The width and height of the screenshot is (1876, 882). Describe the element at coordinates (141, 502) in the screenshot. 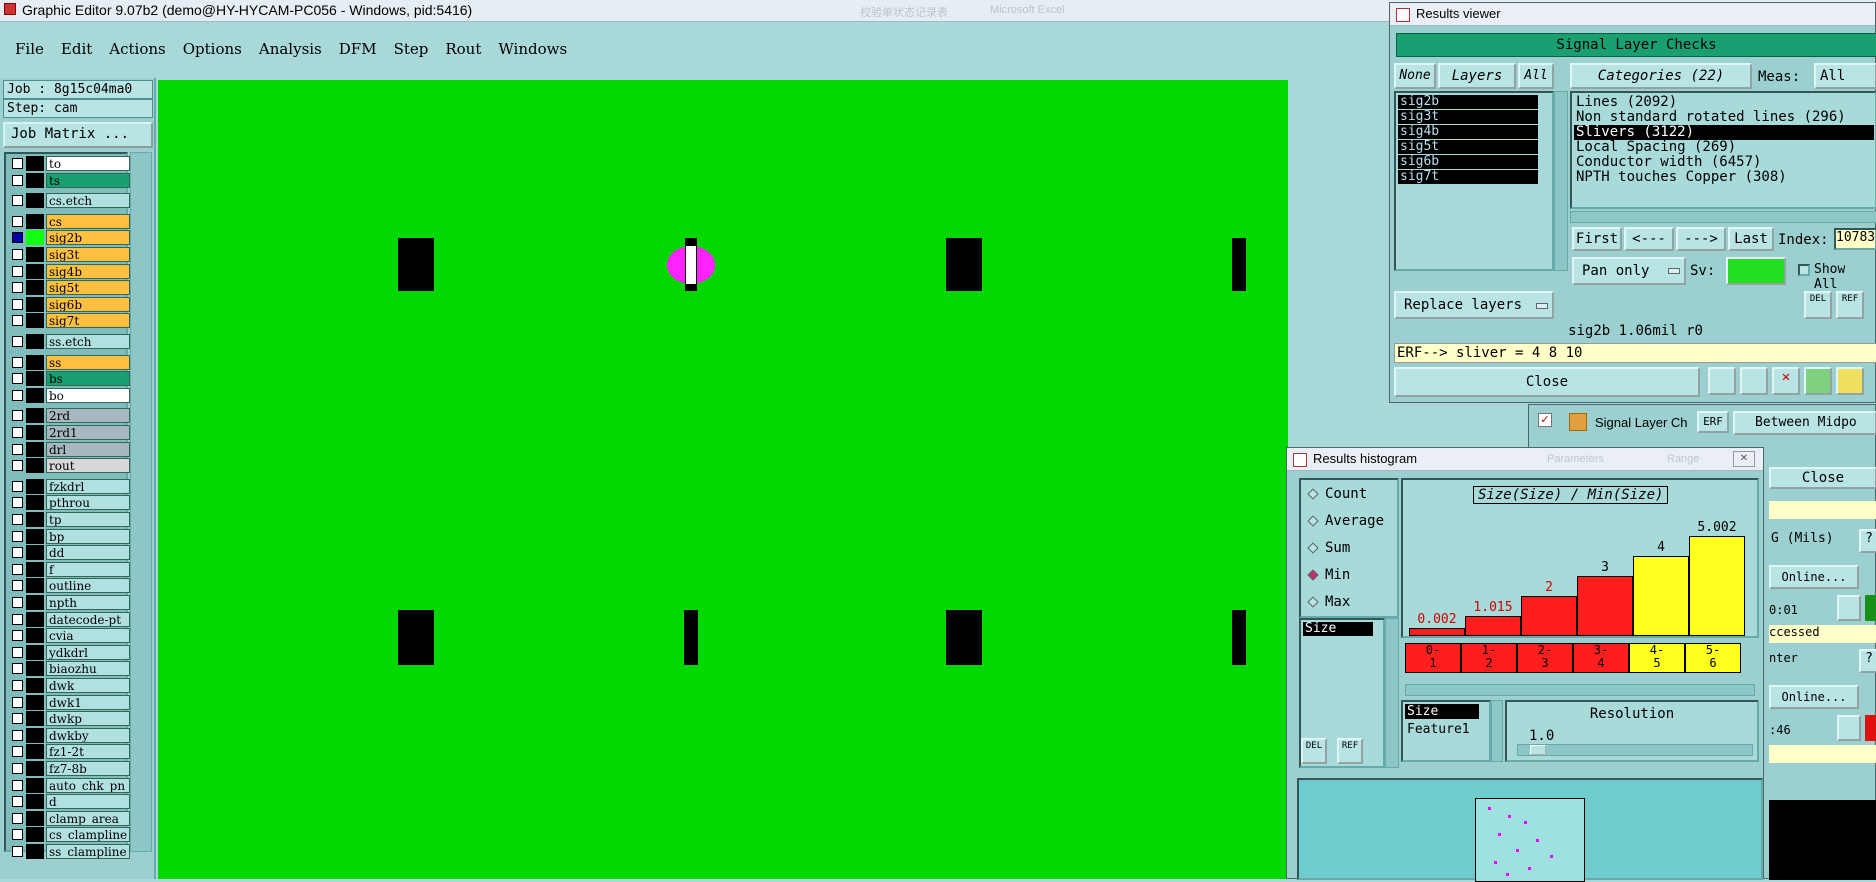

I see `layer-list-scrollbar` at that location.